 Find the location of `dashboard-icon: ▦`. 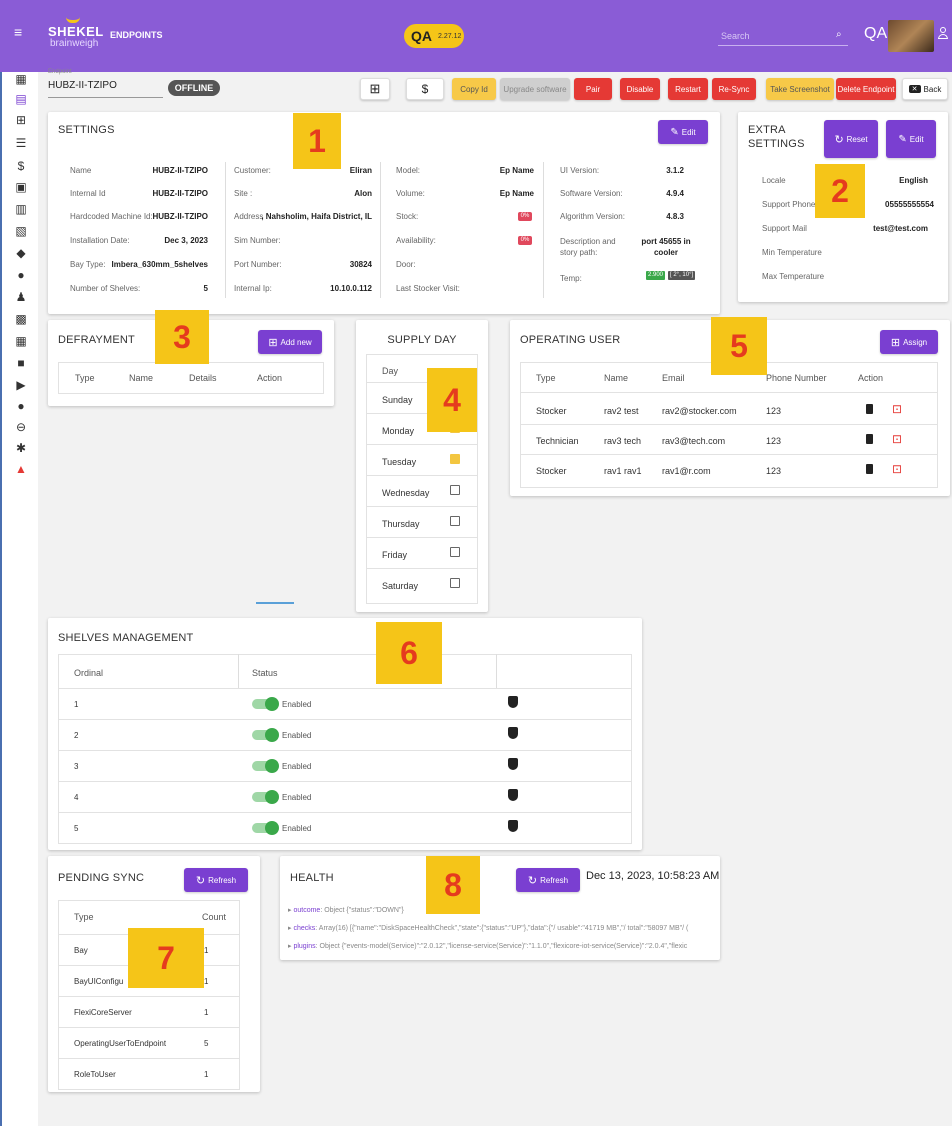

dashboard-icon: ▦ is located at coordinates (21, 79).